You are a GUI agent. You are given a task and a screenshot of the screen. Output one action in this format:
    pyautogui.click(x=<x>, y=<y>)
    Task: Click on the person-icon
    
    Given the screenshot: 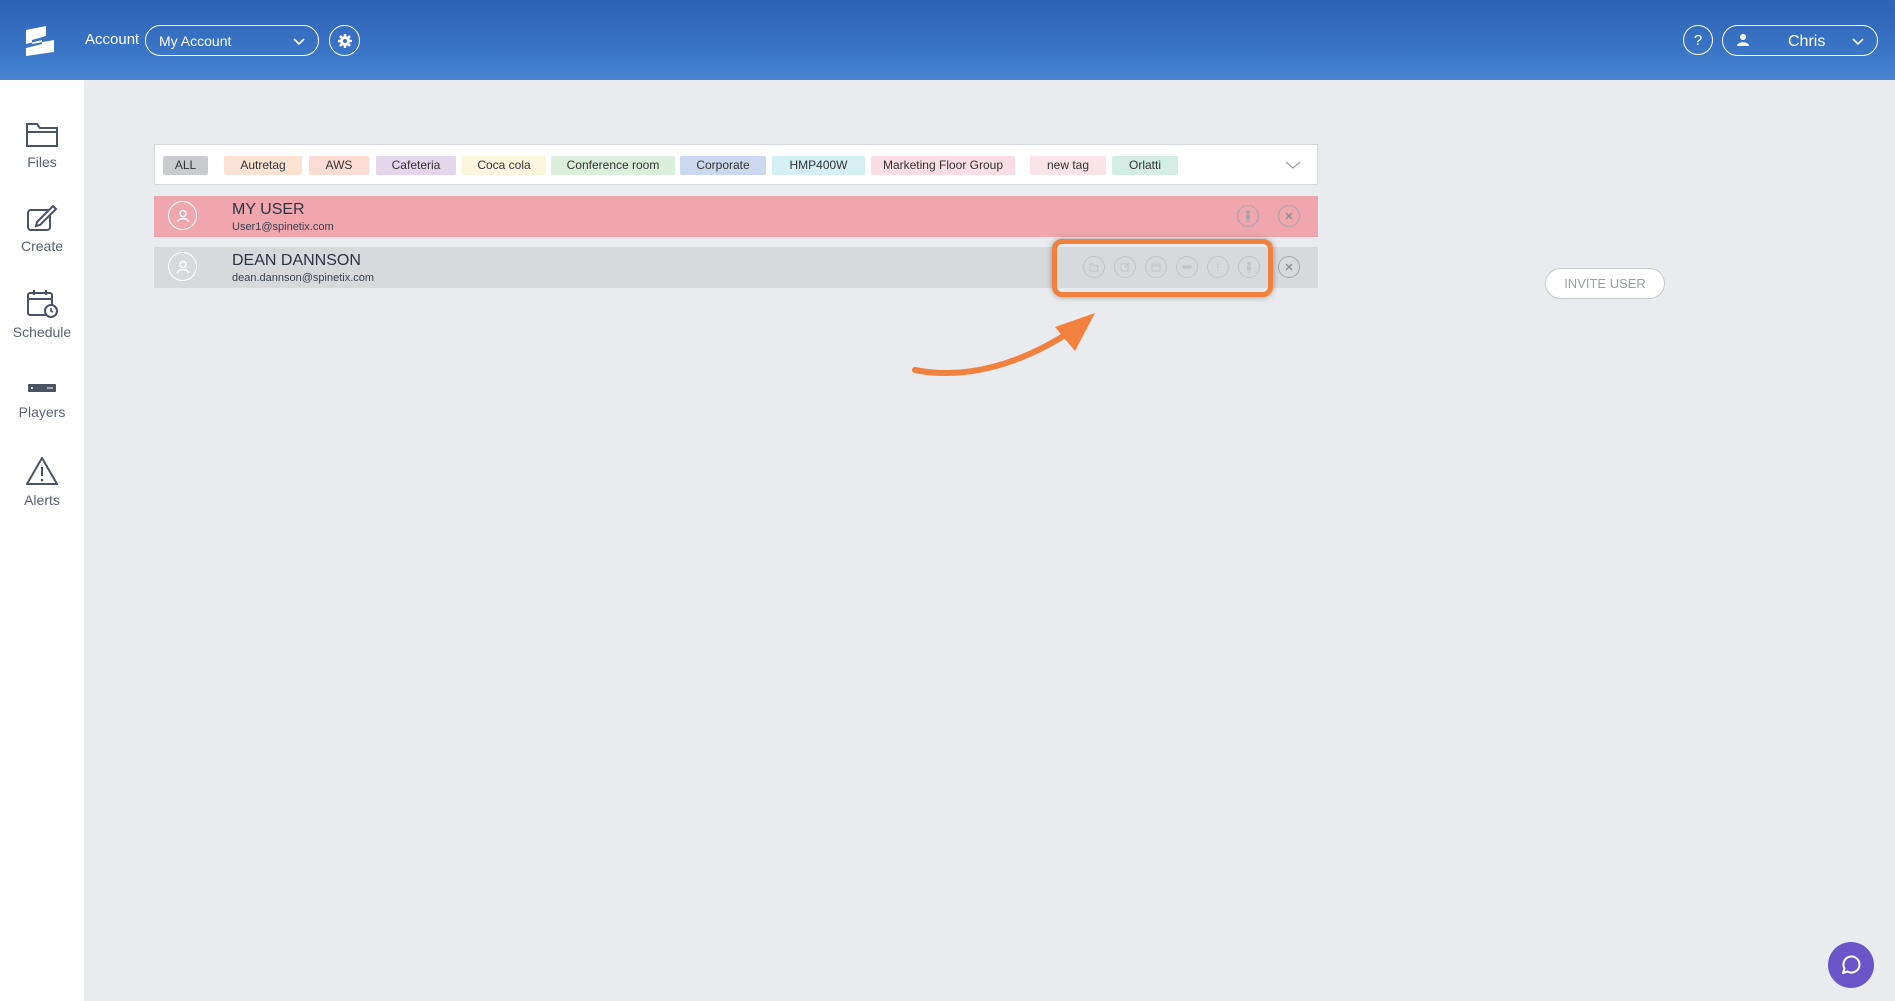 What is the action you would take?
    pyautogui.click(x=1248, y=216)
    